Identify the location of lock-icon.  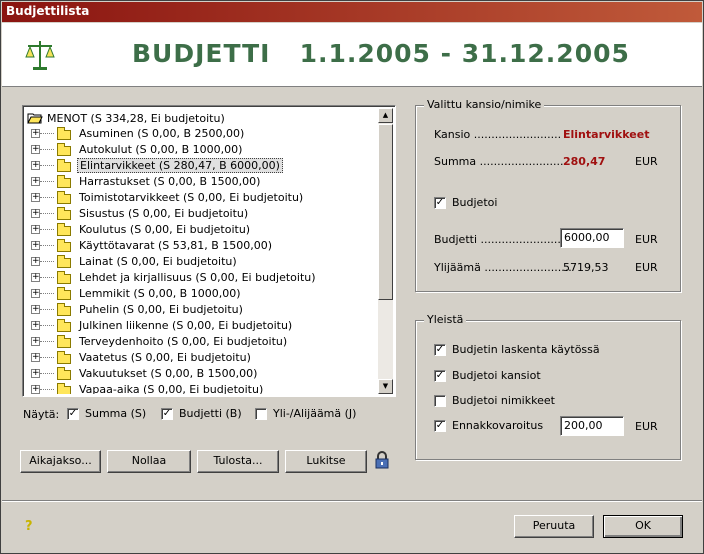
(382, 460).